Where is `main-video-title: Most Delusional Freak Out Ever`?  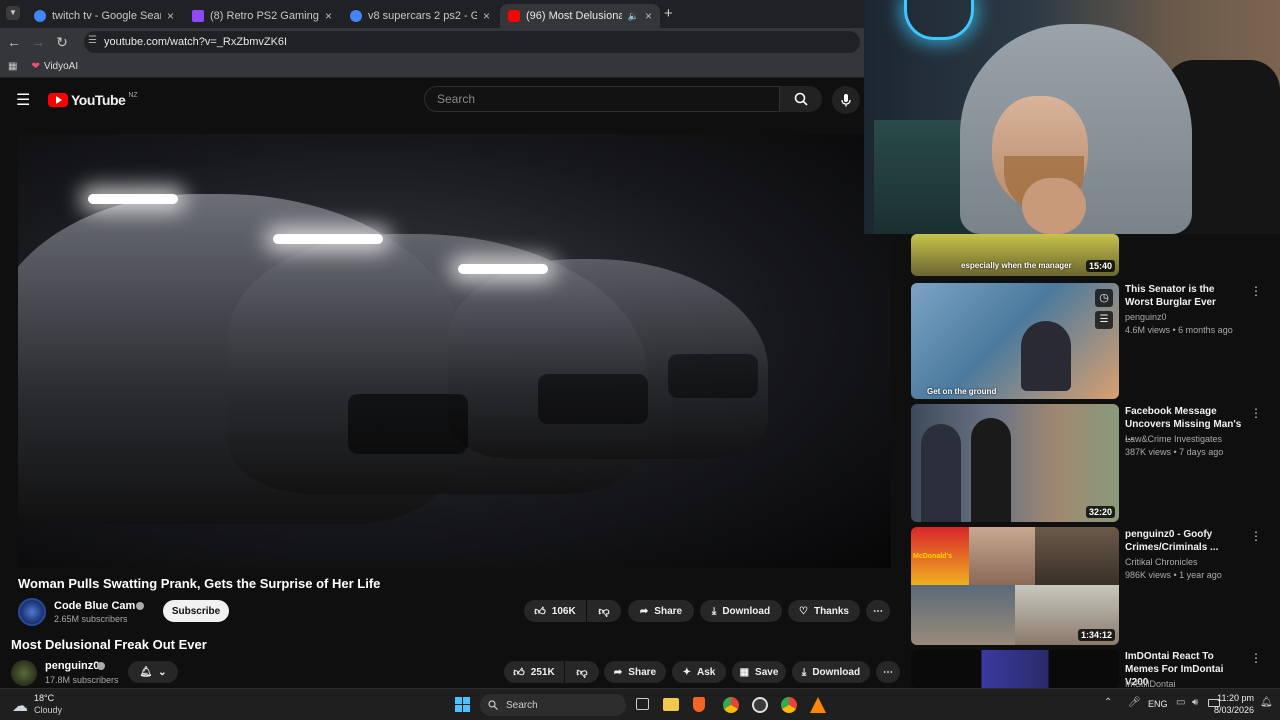
main-video-title: Most Delusional Freak Out Ever is located at coordinates (109, 644).